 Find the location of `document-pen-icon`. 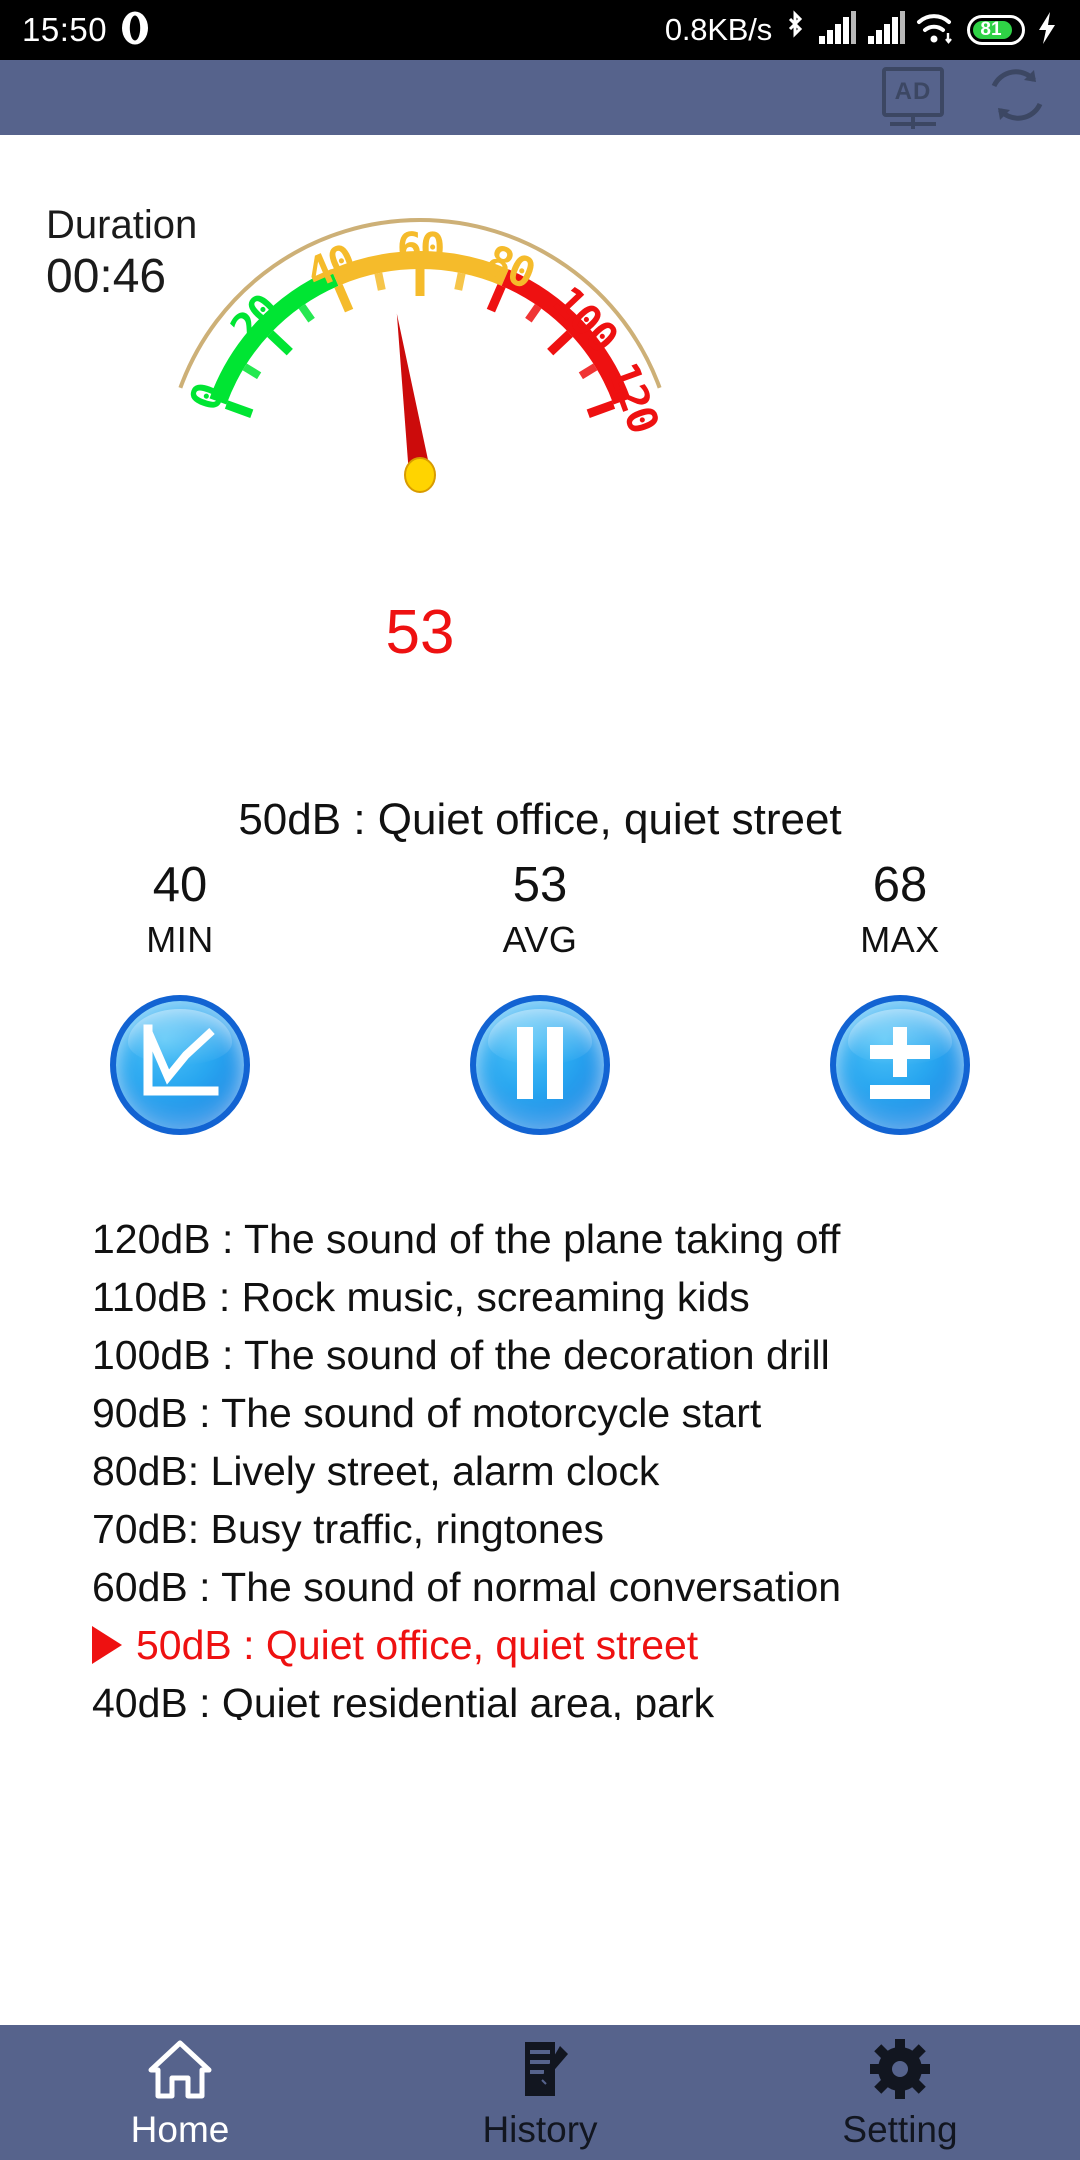

document-pen-icon is located at coordinates (540, 2071).